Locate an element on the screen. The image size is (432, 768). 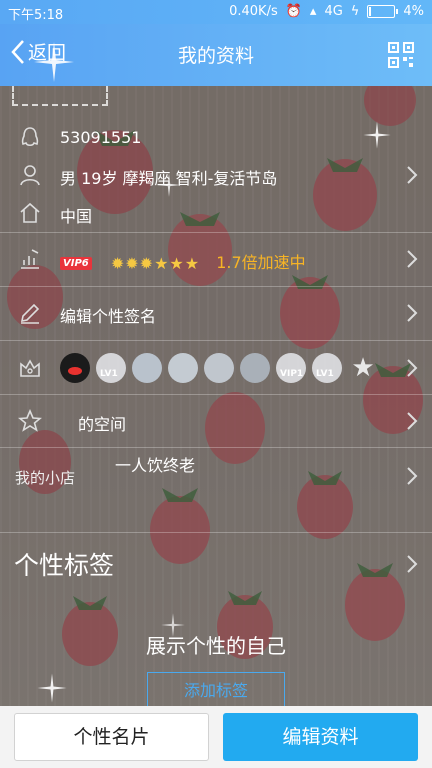
qzone-row: 的空间 is located at coordinates (216, 421).